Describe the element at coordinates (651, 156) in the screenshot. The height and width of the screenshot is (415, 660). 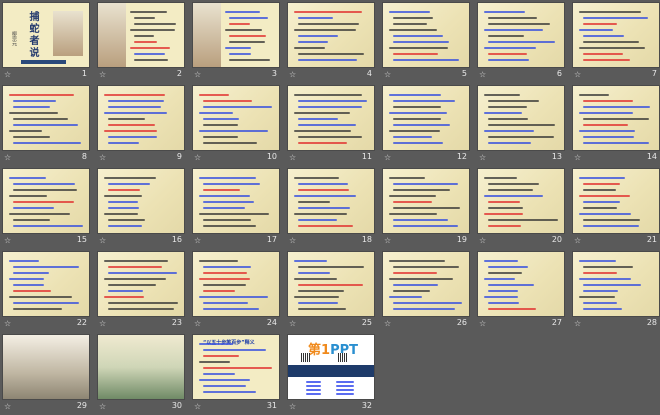
I see `slide-number: 14` at that location.